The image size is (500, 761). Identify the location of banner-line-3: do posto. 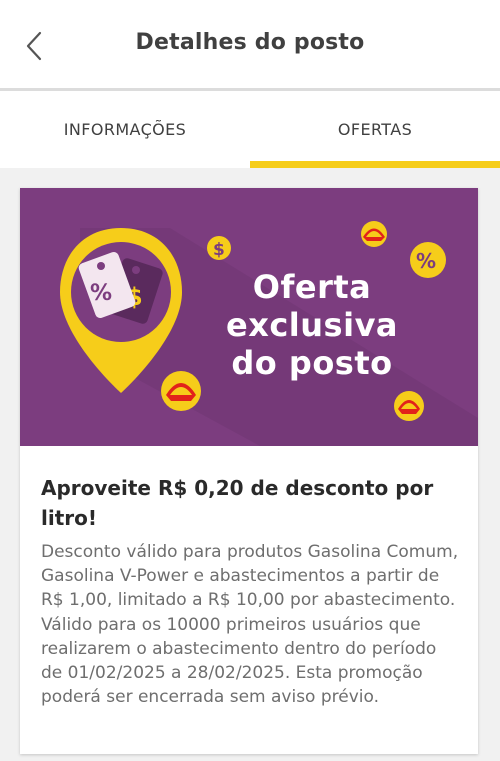
(312, 363).